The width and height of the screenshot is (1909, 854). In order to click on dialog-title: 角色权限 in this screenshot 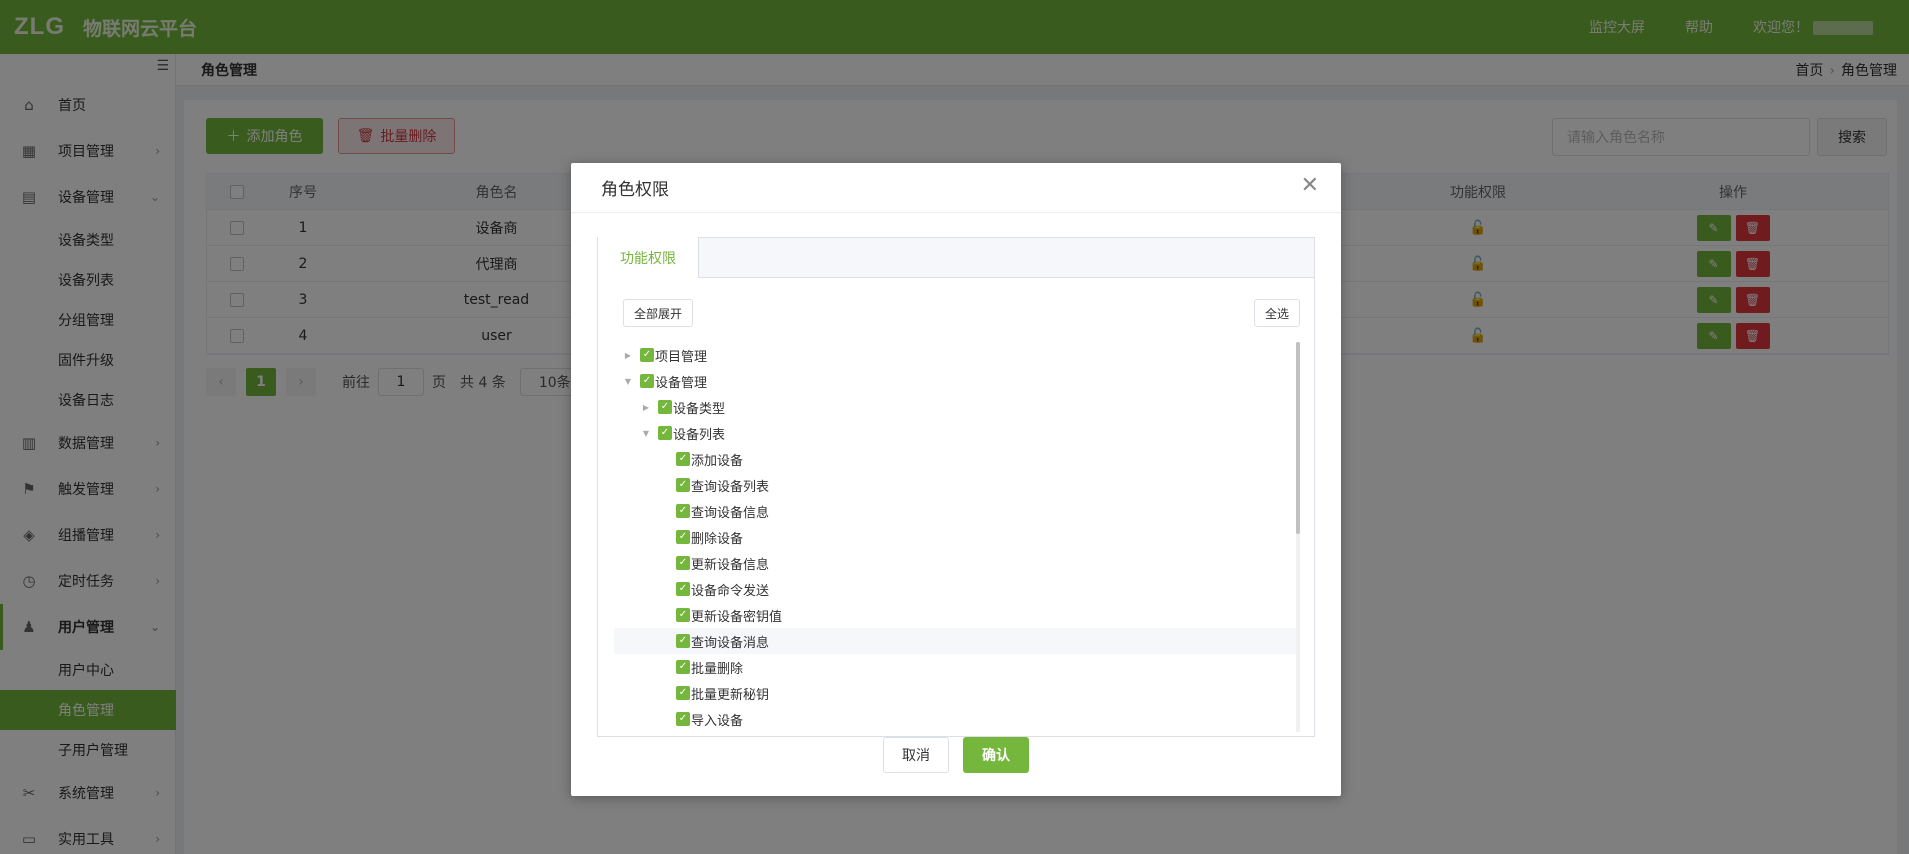, I will do `click(956, 188)`.